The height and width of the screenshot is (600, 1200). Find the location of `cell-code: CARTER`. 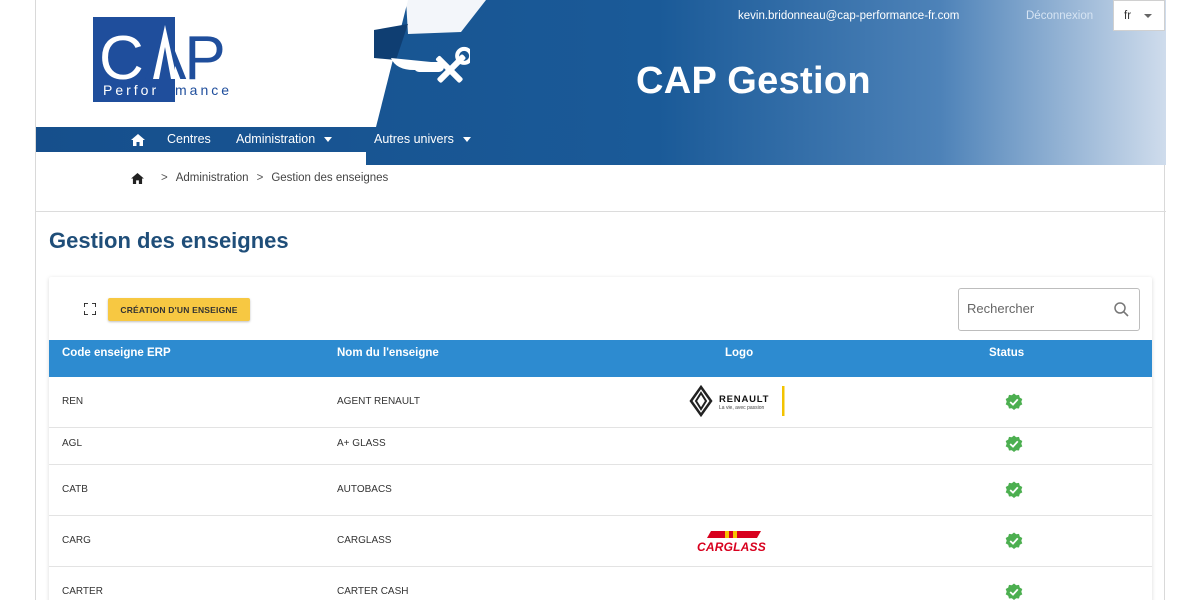

cell-code: CARTER is located at coordinates (82, 591).